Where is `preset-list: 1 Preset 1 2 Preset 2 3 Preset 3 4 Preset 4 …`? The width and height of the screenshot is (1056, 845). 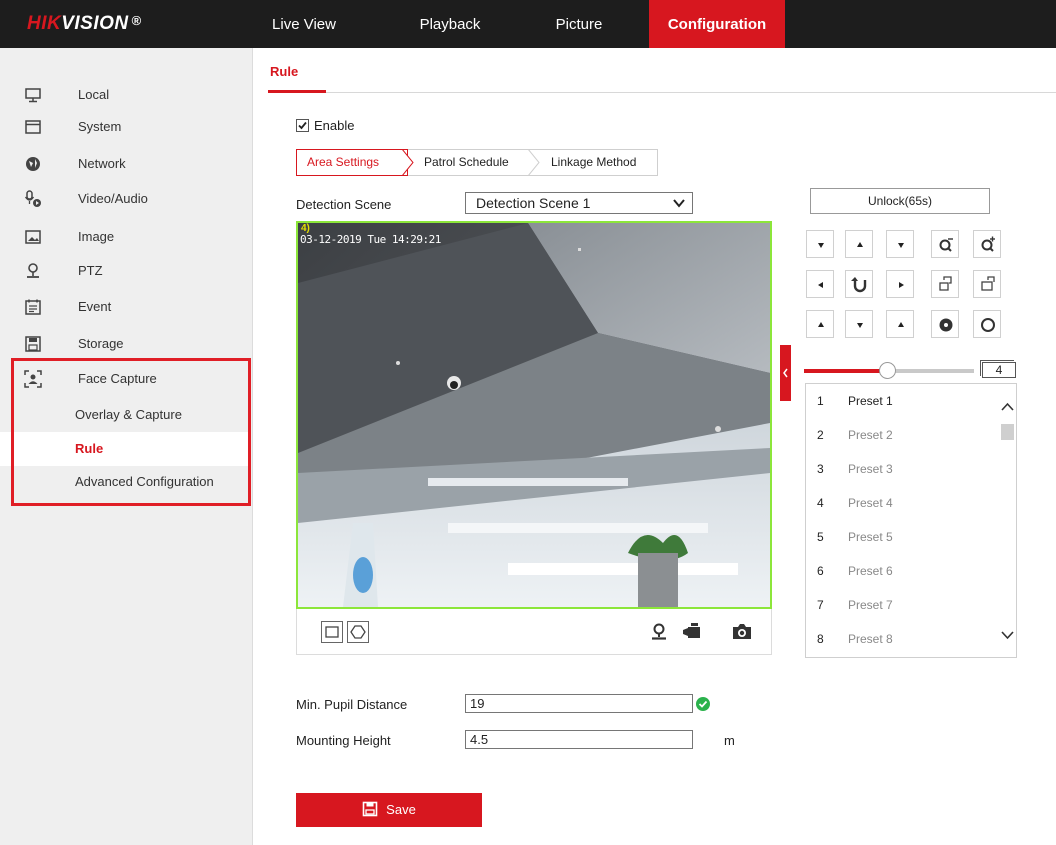
preset-list: 1 Preset 1 2 Preset 2 3 Preset 3 4 Preset 4 … is located at coordinates (911, 520).